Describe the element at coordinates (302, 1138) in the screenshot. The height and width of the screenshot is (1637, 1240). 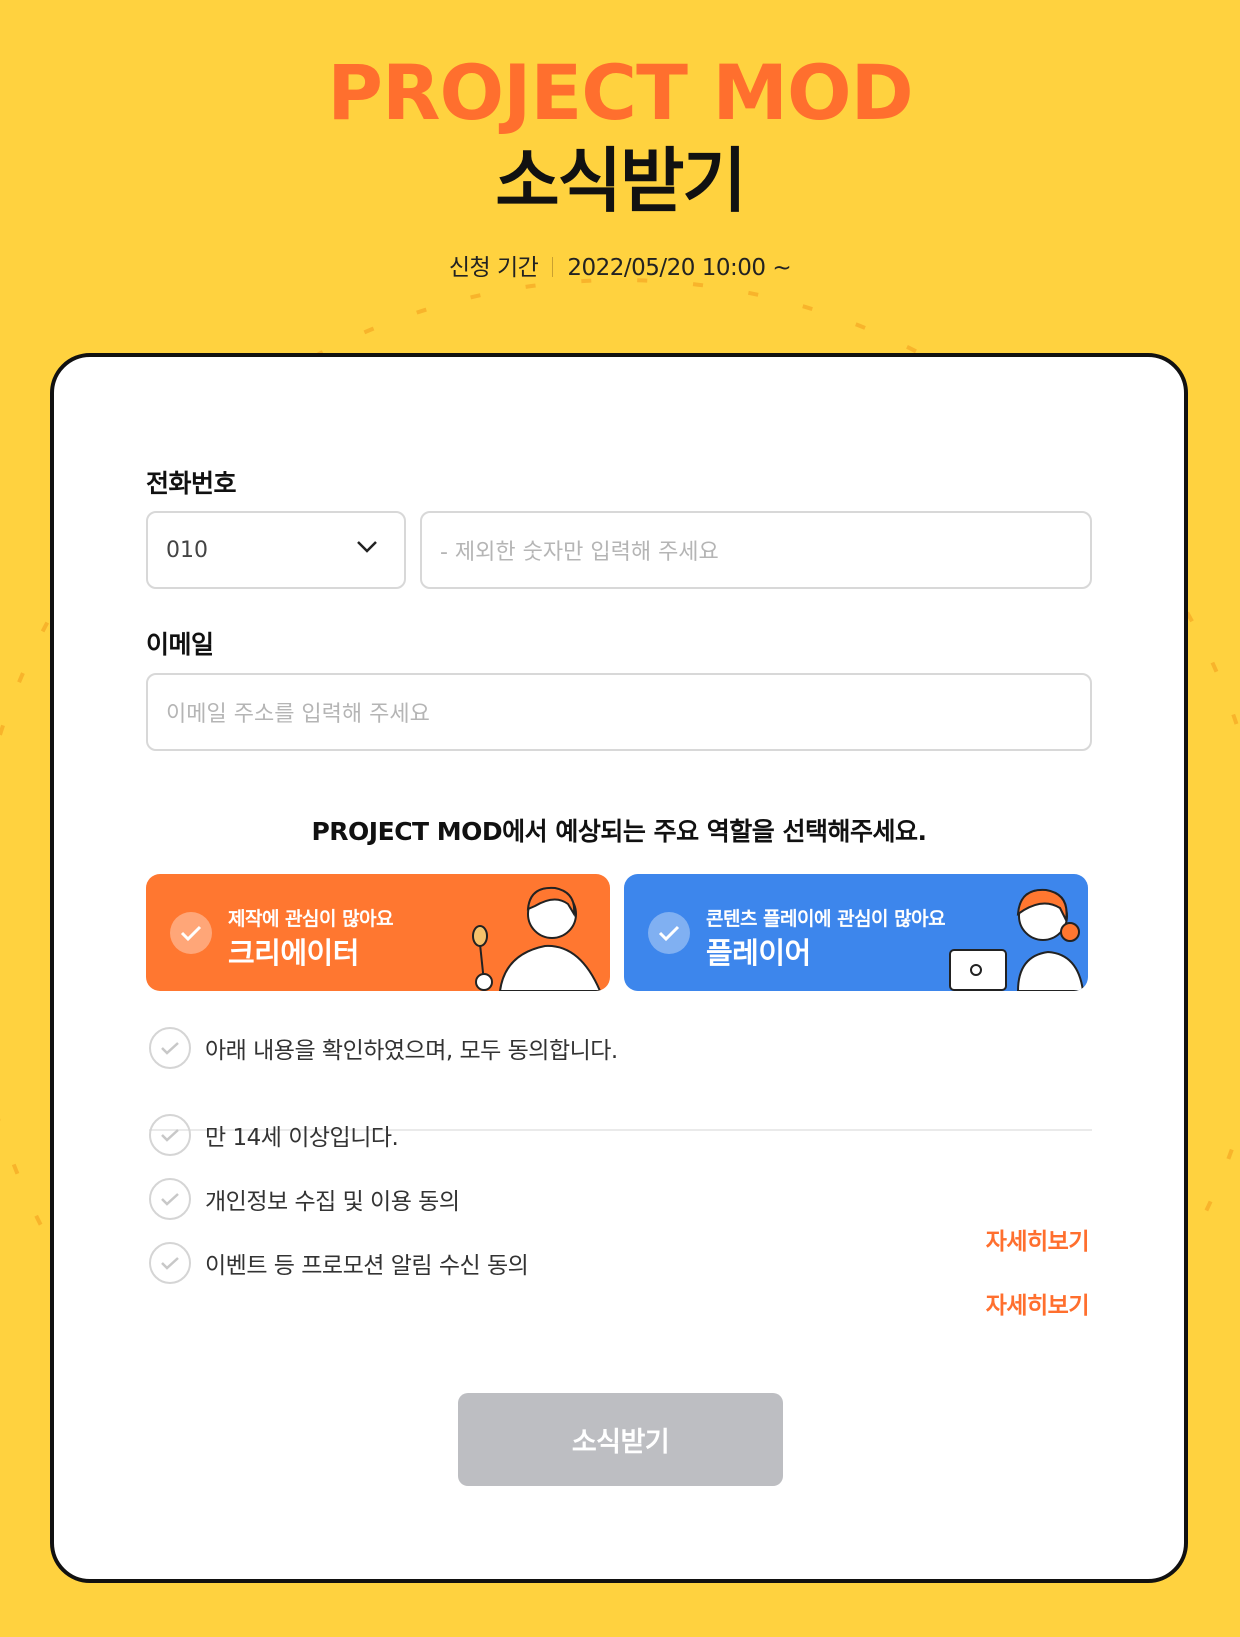
I see `agree-age-label: 만 14세 이상입니다.` at that location.